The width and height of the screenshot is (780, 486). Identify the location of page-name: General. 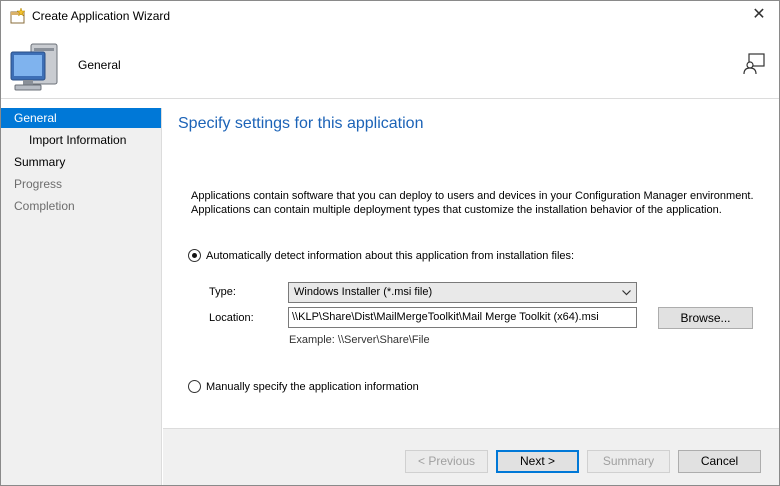
(99, 65).